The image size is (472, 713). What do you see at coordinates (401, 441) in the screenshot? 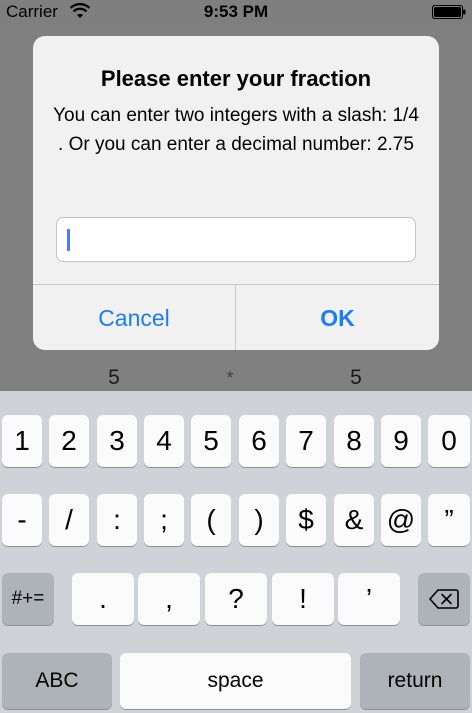
I see `key-9: 9` at bounding box center [401, 441].